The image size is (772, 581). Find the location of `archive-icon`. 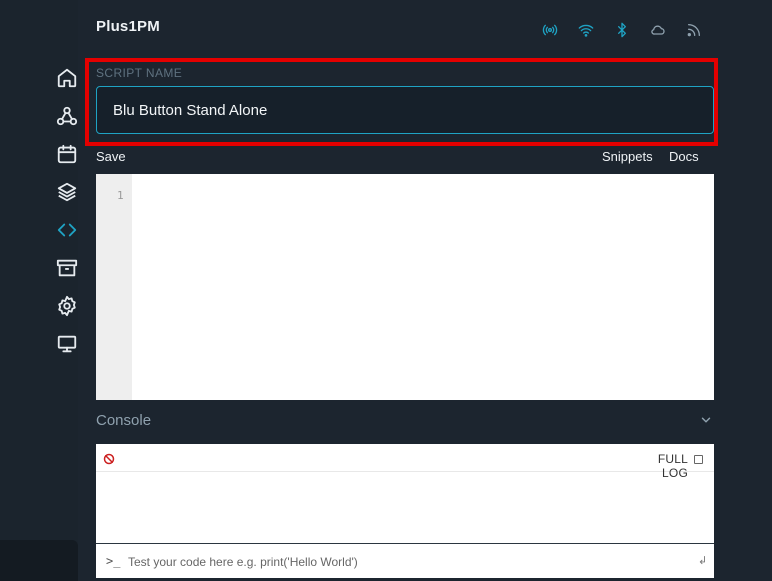

archive-icon is located at coordinates (67, 268).